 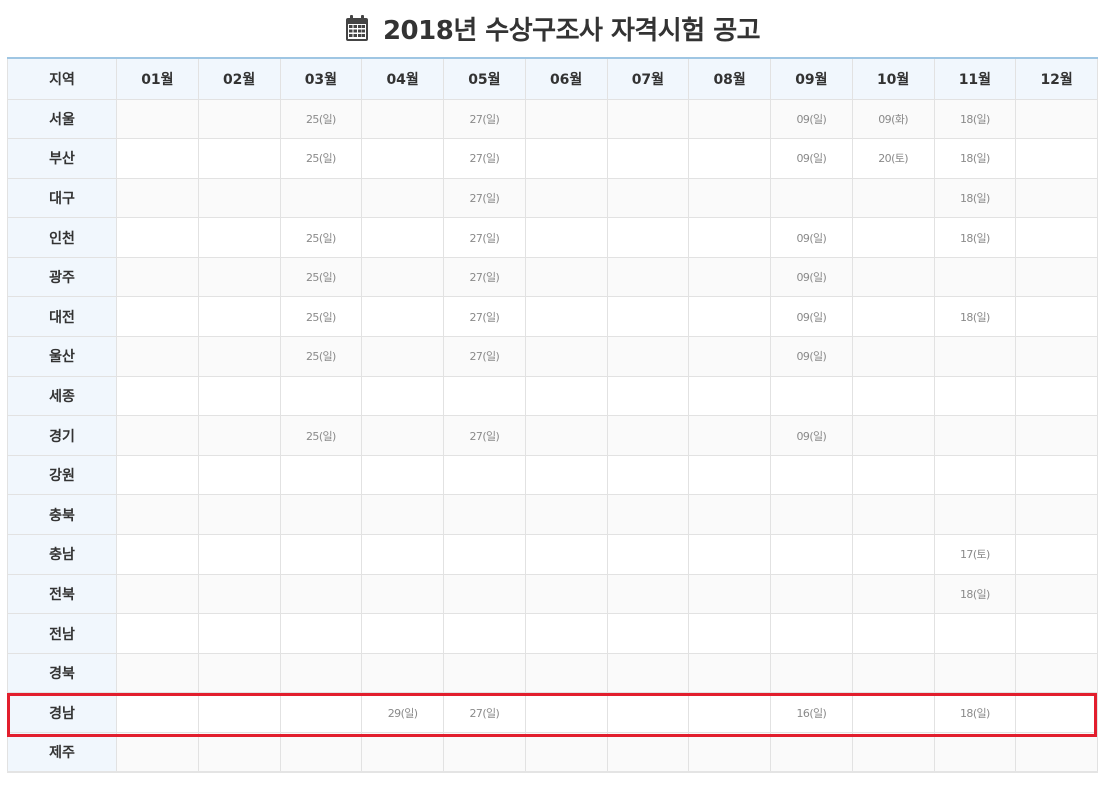 What do you see at coordinates (62, 594) in the screenshot?
I see `region-label: 전북` at bounding box center [62, 594].